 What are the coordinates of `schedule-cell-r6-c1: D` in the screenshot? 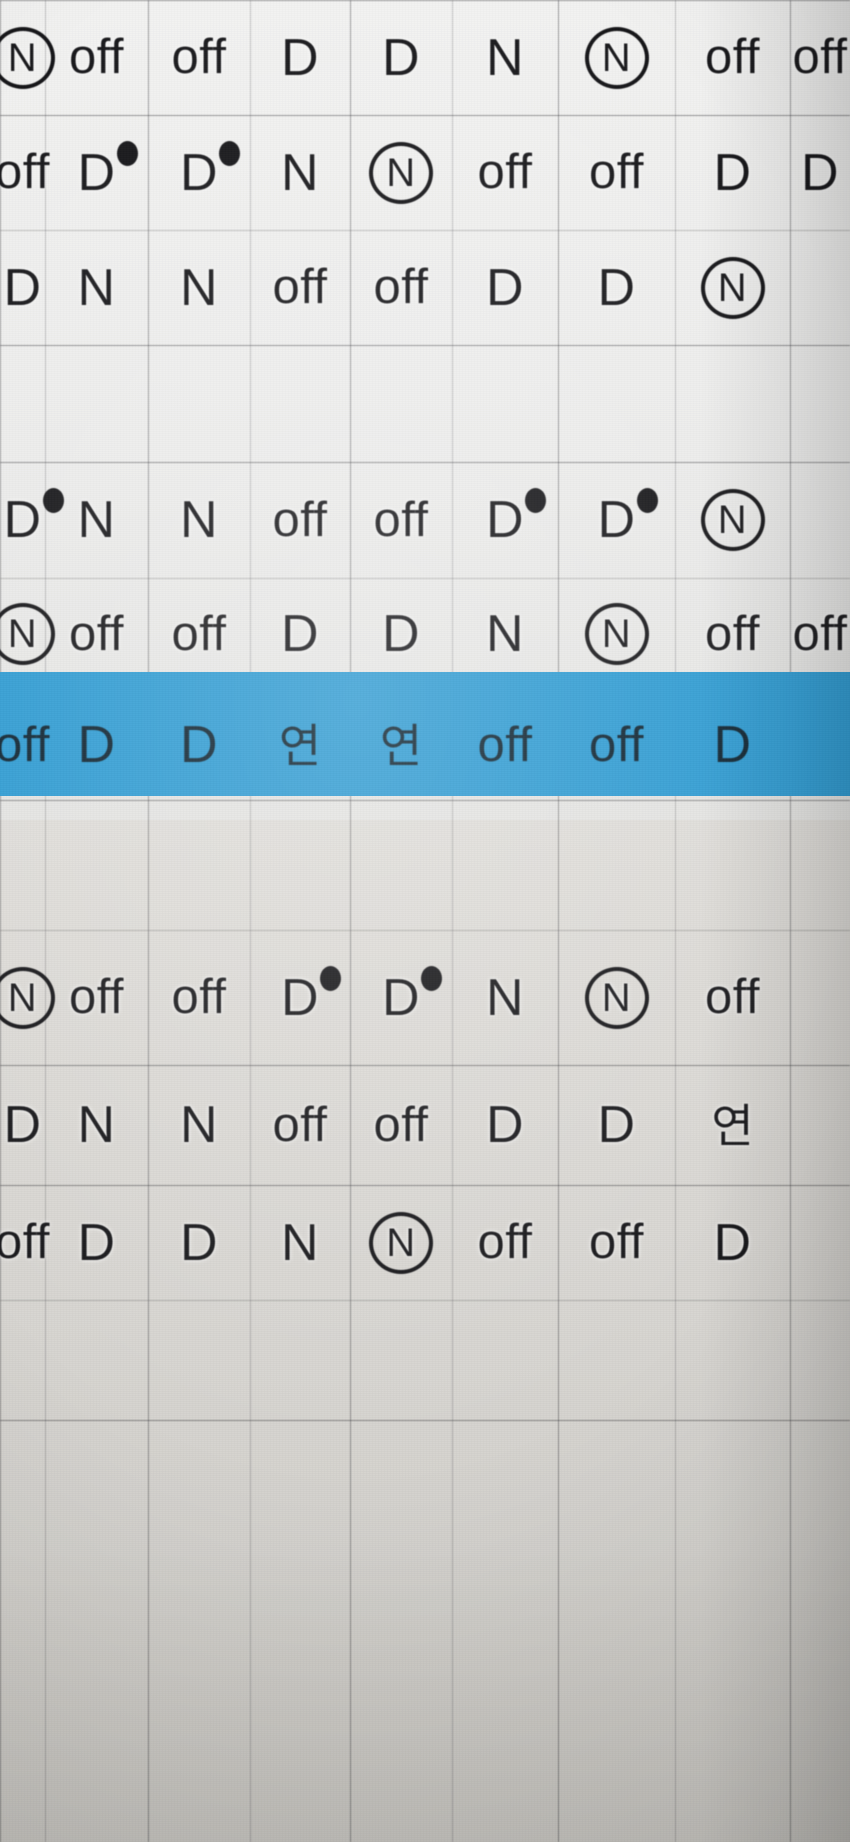 It's located at (96, 745).